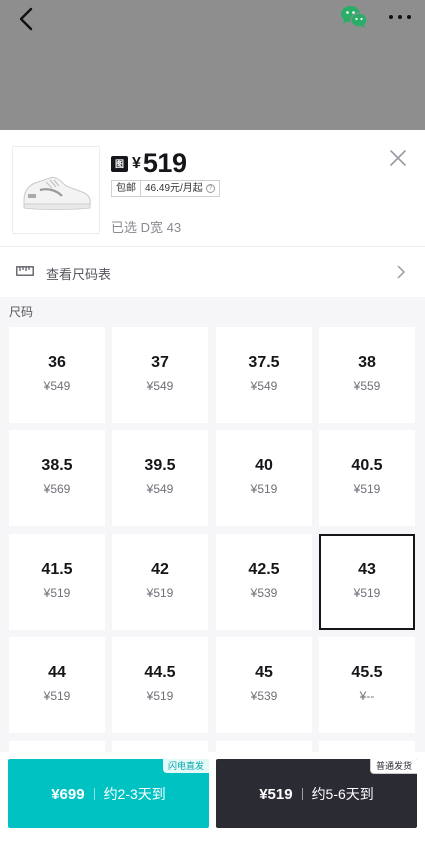 The width and height of the screenshot is (425, 852). Describe the element at coordinates (136, 163) in the screenshot. I see `currency-symbol: ¥` at that location.